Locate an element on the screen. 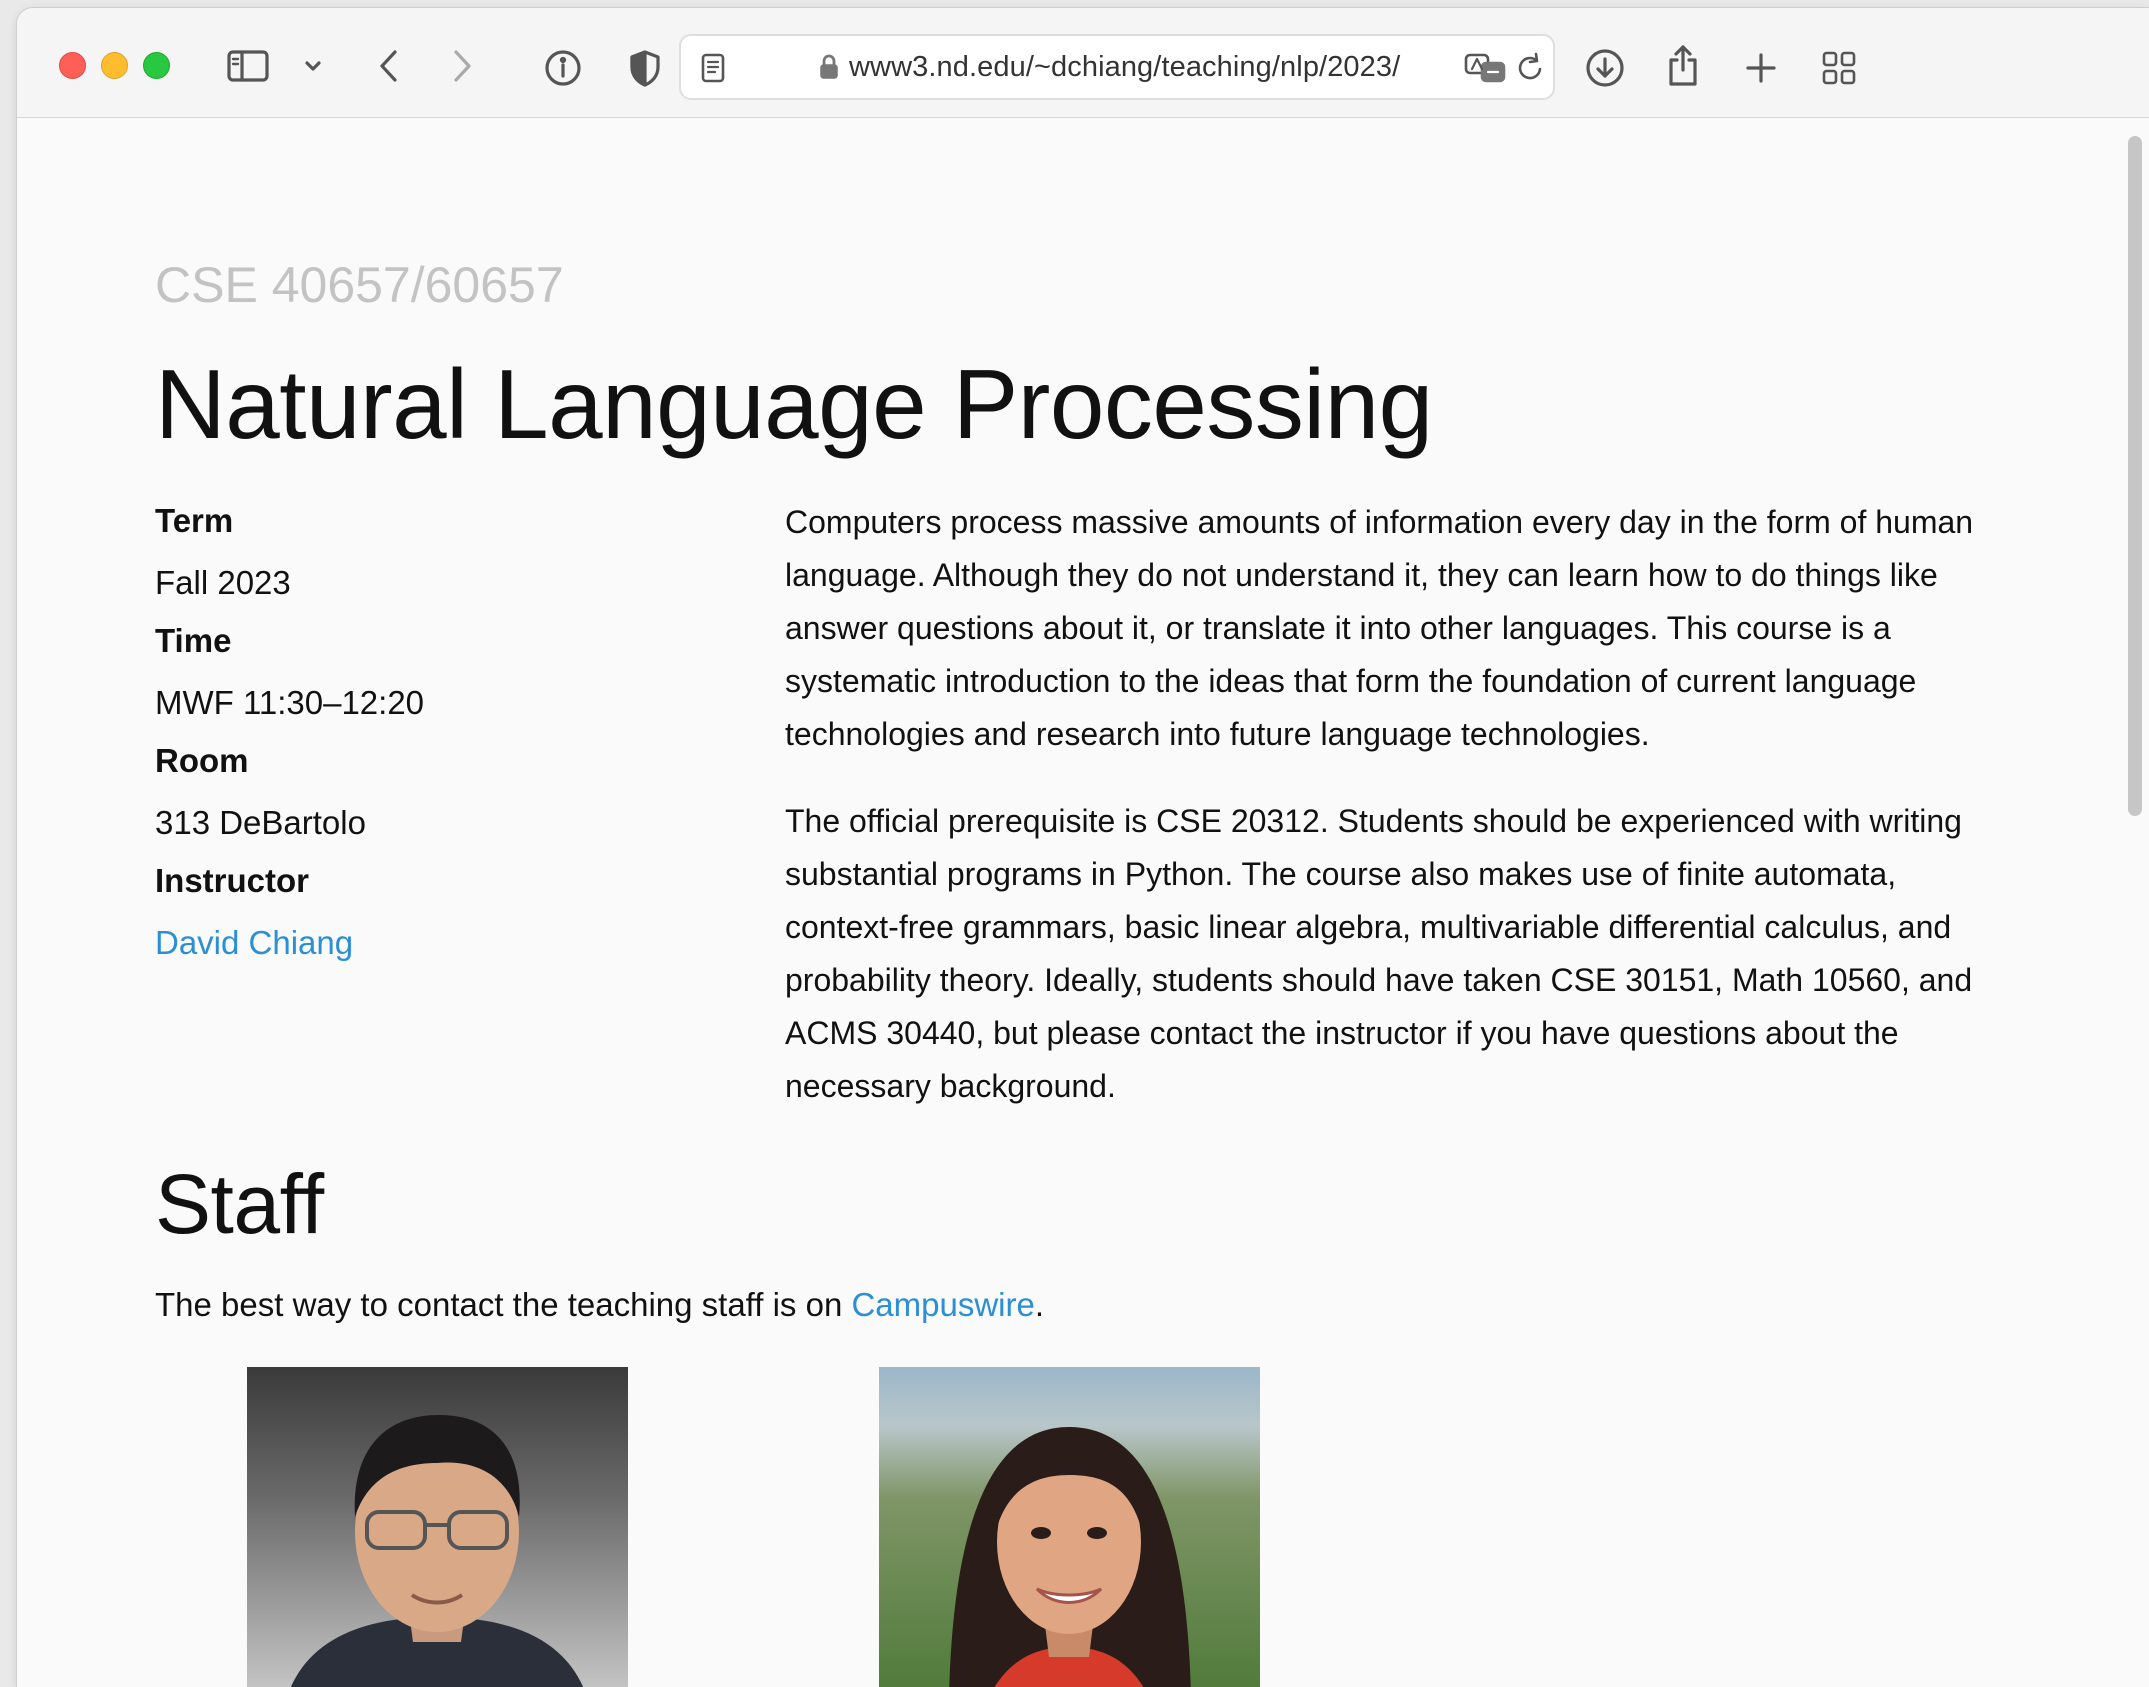 This screenshot has width=2149, height=1687. instructor-photo is located at coordinates (437, 1527).